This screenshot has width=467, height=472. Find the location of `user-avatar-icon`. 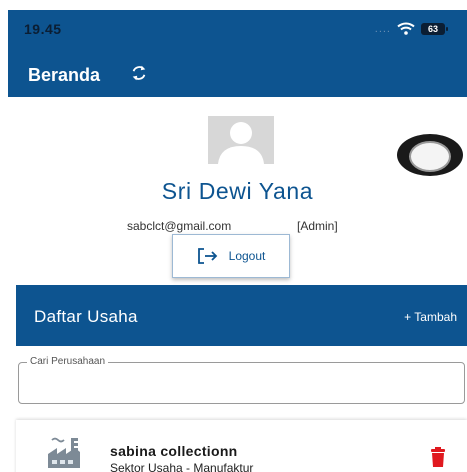

user-avatar-icon is located at coordinates (241, 140).